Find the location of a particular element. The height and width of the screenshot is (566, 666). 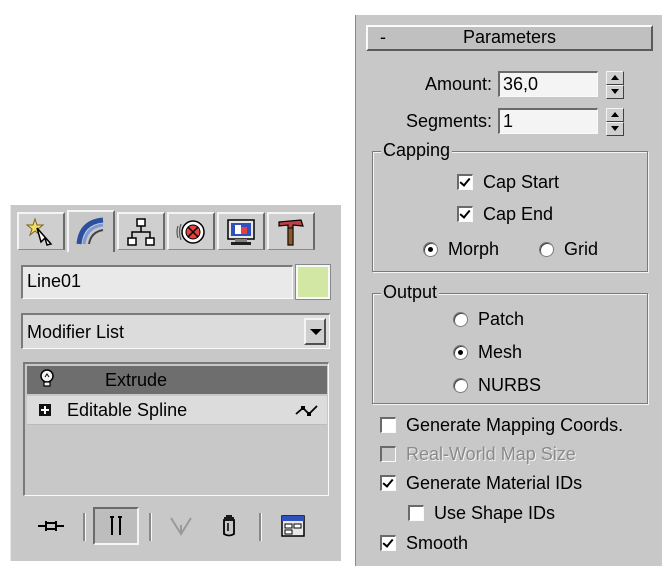

make-unique-button is located at coordinates (181, 526).